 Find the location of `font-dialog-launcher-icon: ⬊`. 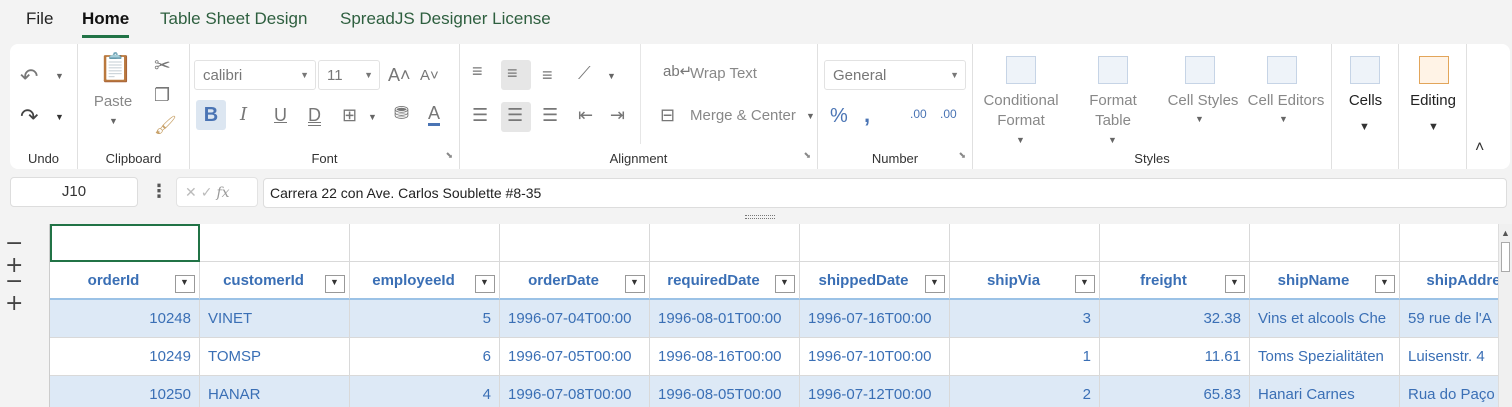

font-dialog-launcher-icon: ⬊ is located at coordinates (449, 155).